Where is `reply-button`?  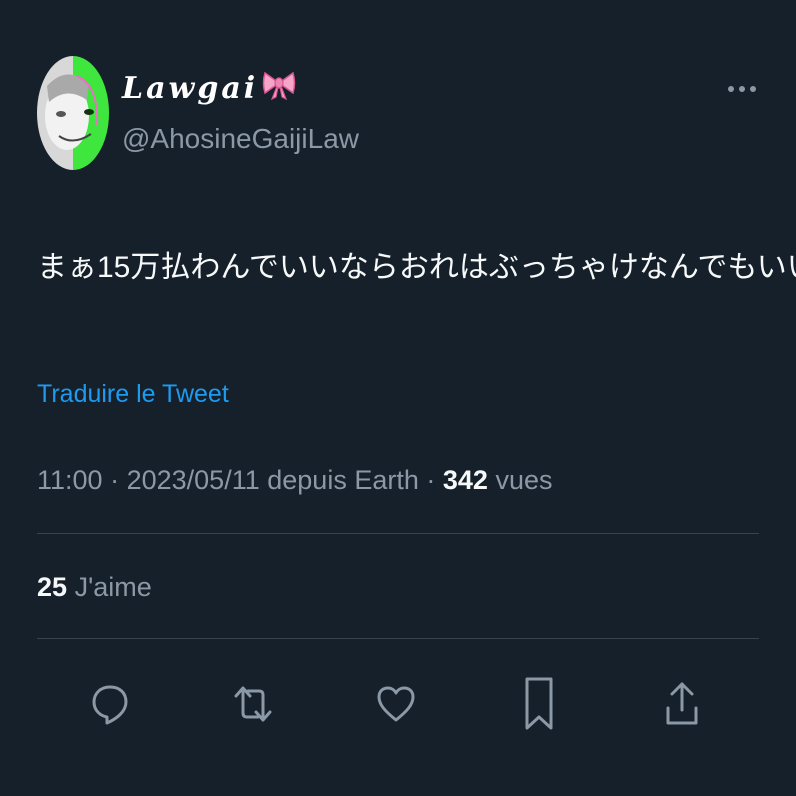 reply-button is located at coordinates (110, 704).